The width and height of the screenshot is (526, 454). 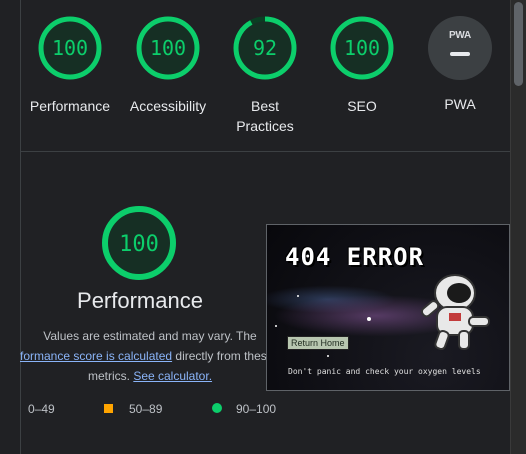 I want to click on orange-square-icon, so click(x=108, y=408).